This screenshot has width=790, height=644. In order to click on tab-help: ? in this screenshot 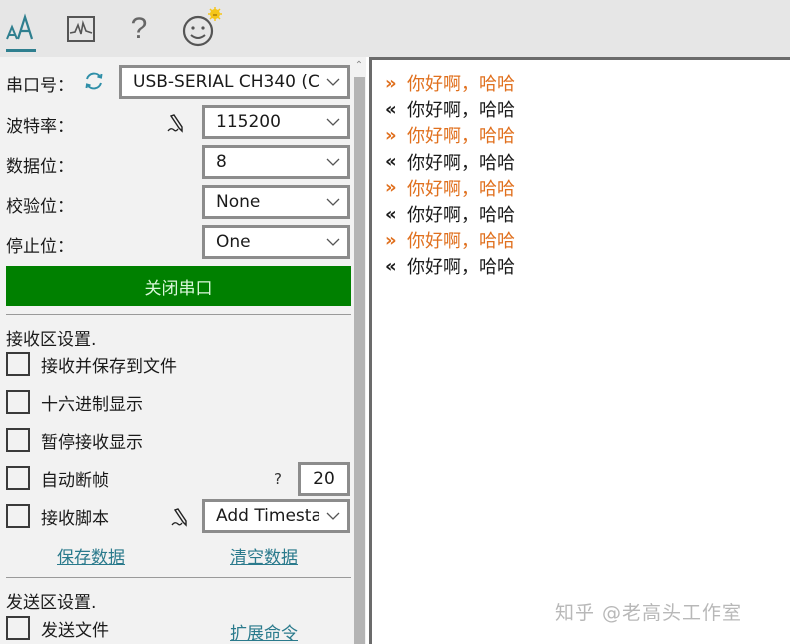, I will do `click(139, 29)`.